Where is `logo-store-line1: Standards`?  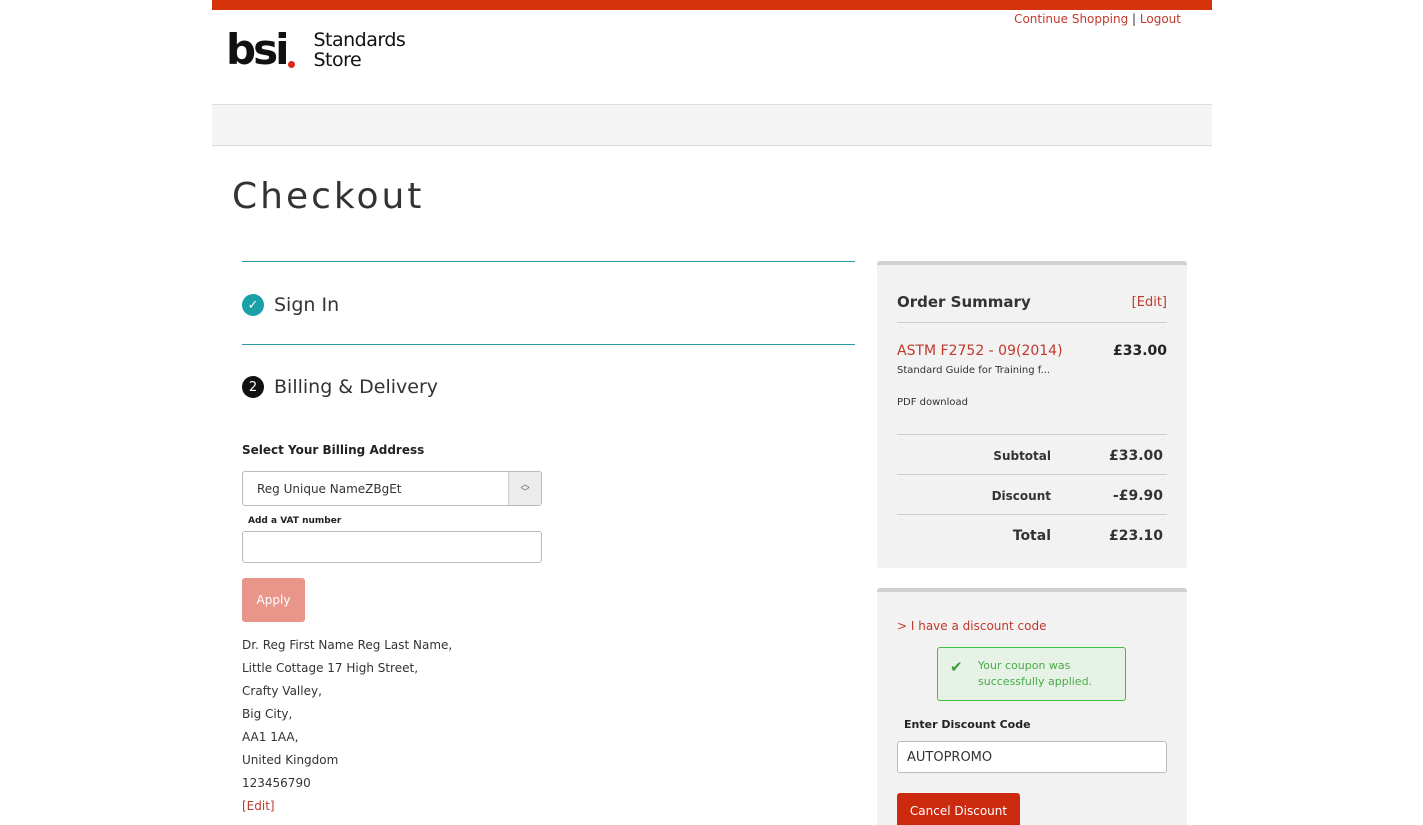
logo-store-line1: Standards is located at coordinates (359, 40).